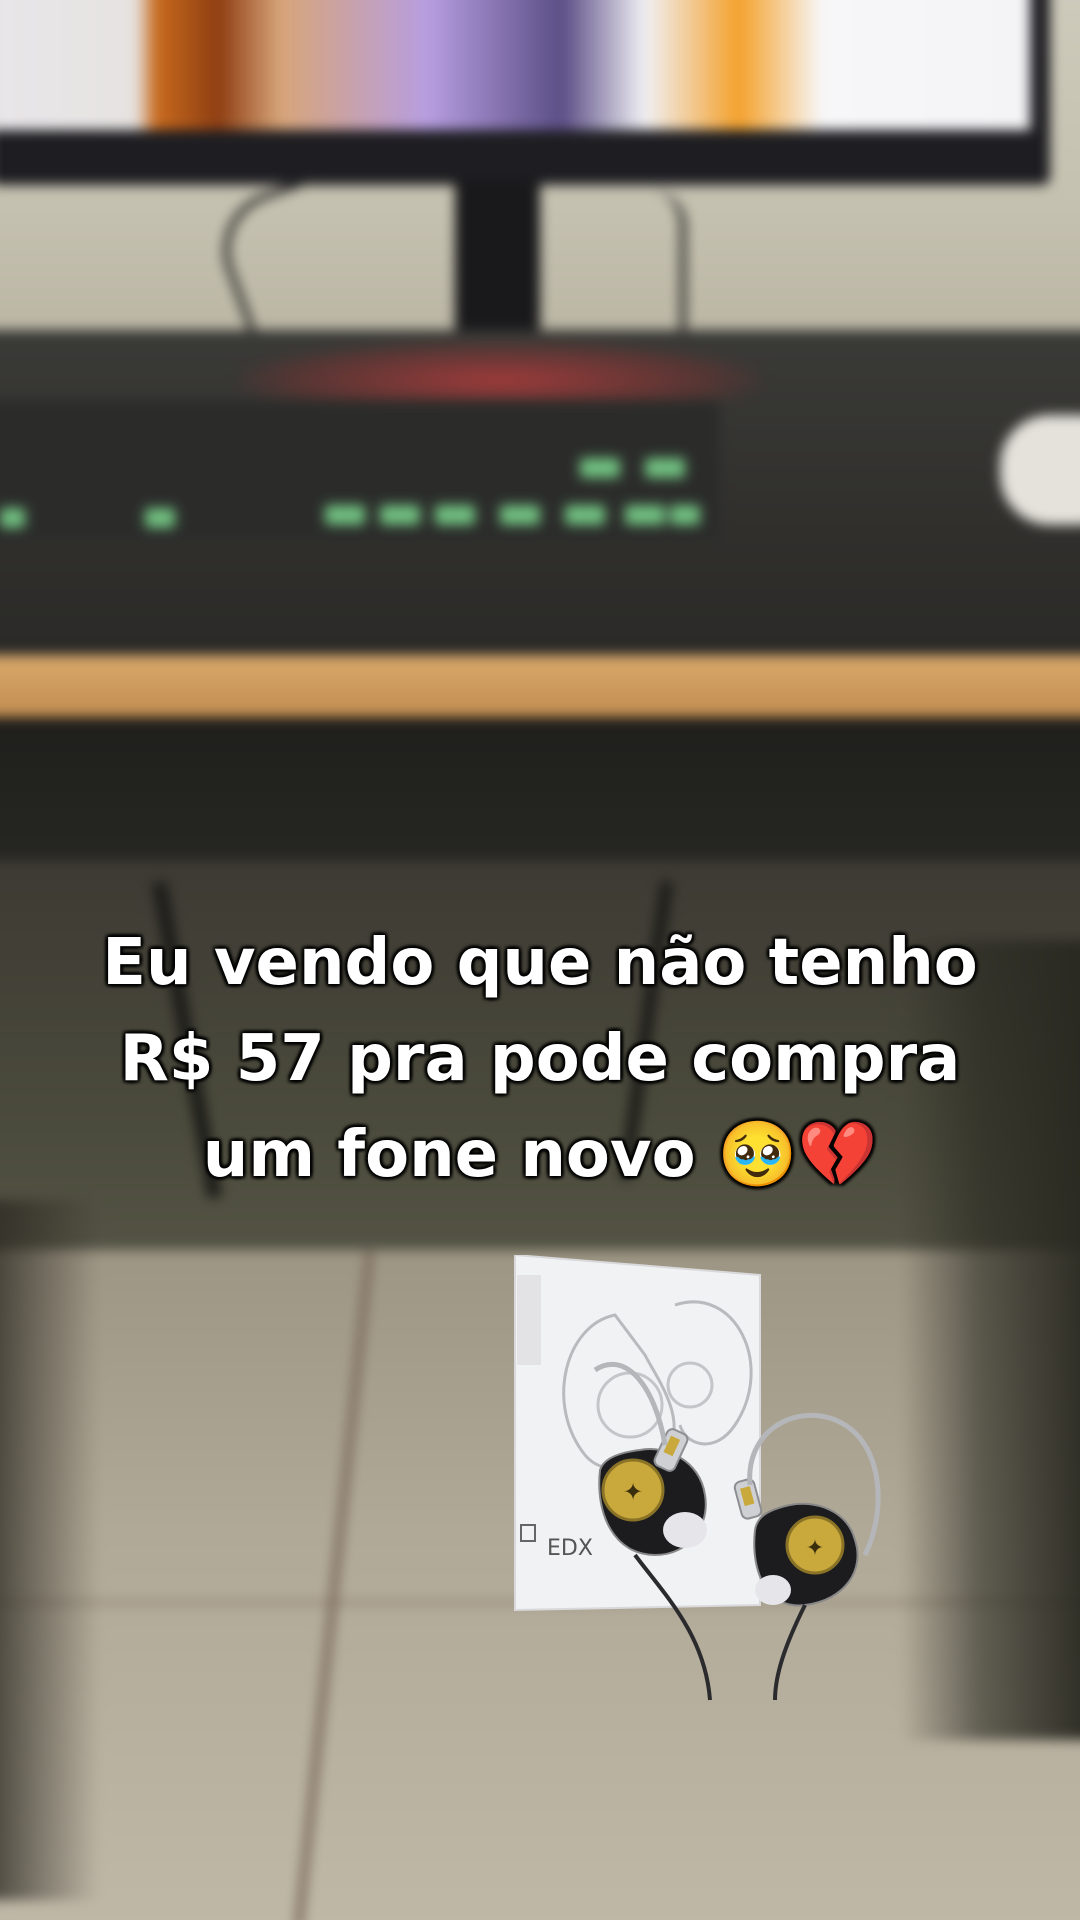 This screenshot has width=1080, height=1920. What do you see at coordinates (540, 1155) in the screenshot?
I see `caption-line-3: um fone novo 🥹💔` at bounding box center [540, 1155].